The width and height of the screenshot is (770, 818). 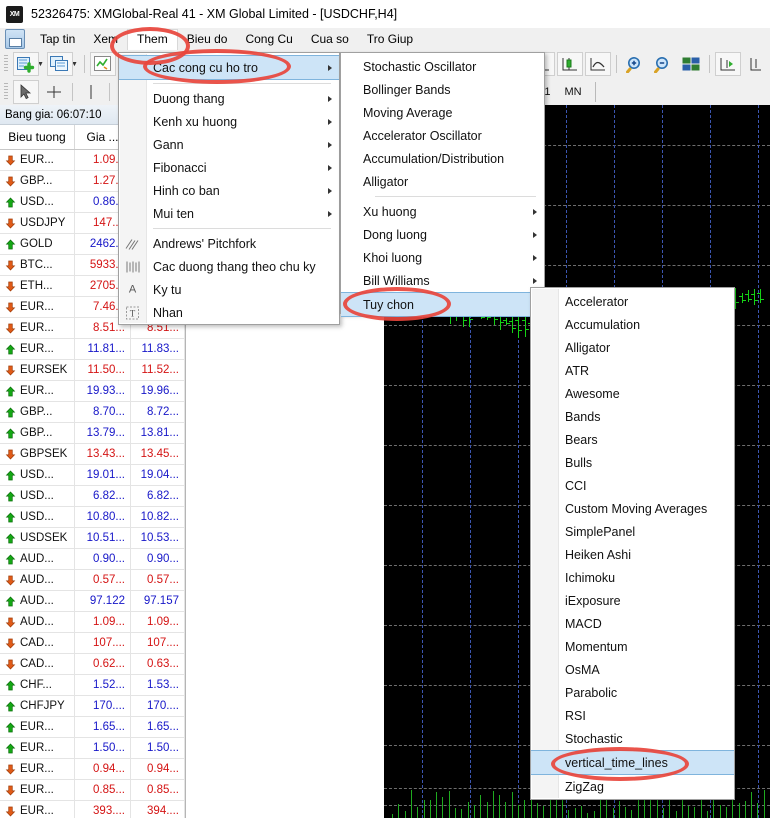 I want to click on menu-item-iexposure: iExposure, so click(x=632, y=600).